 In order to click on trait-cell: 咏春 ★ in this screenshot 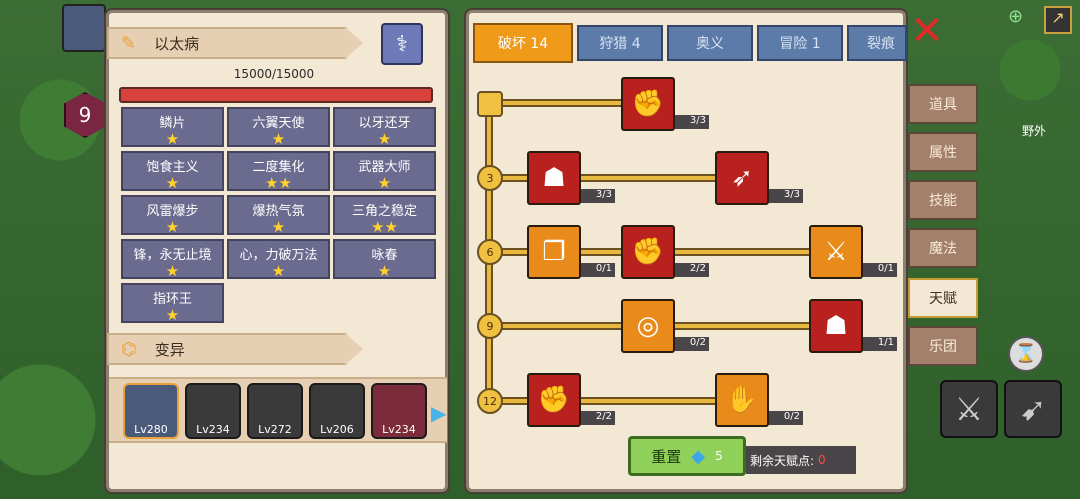, I will do `click(384, 259)`.